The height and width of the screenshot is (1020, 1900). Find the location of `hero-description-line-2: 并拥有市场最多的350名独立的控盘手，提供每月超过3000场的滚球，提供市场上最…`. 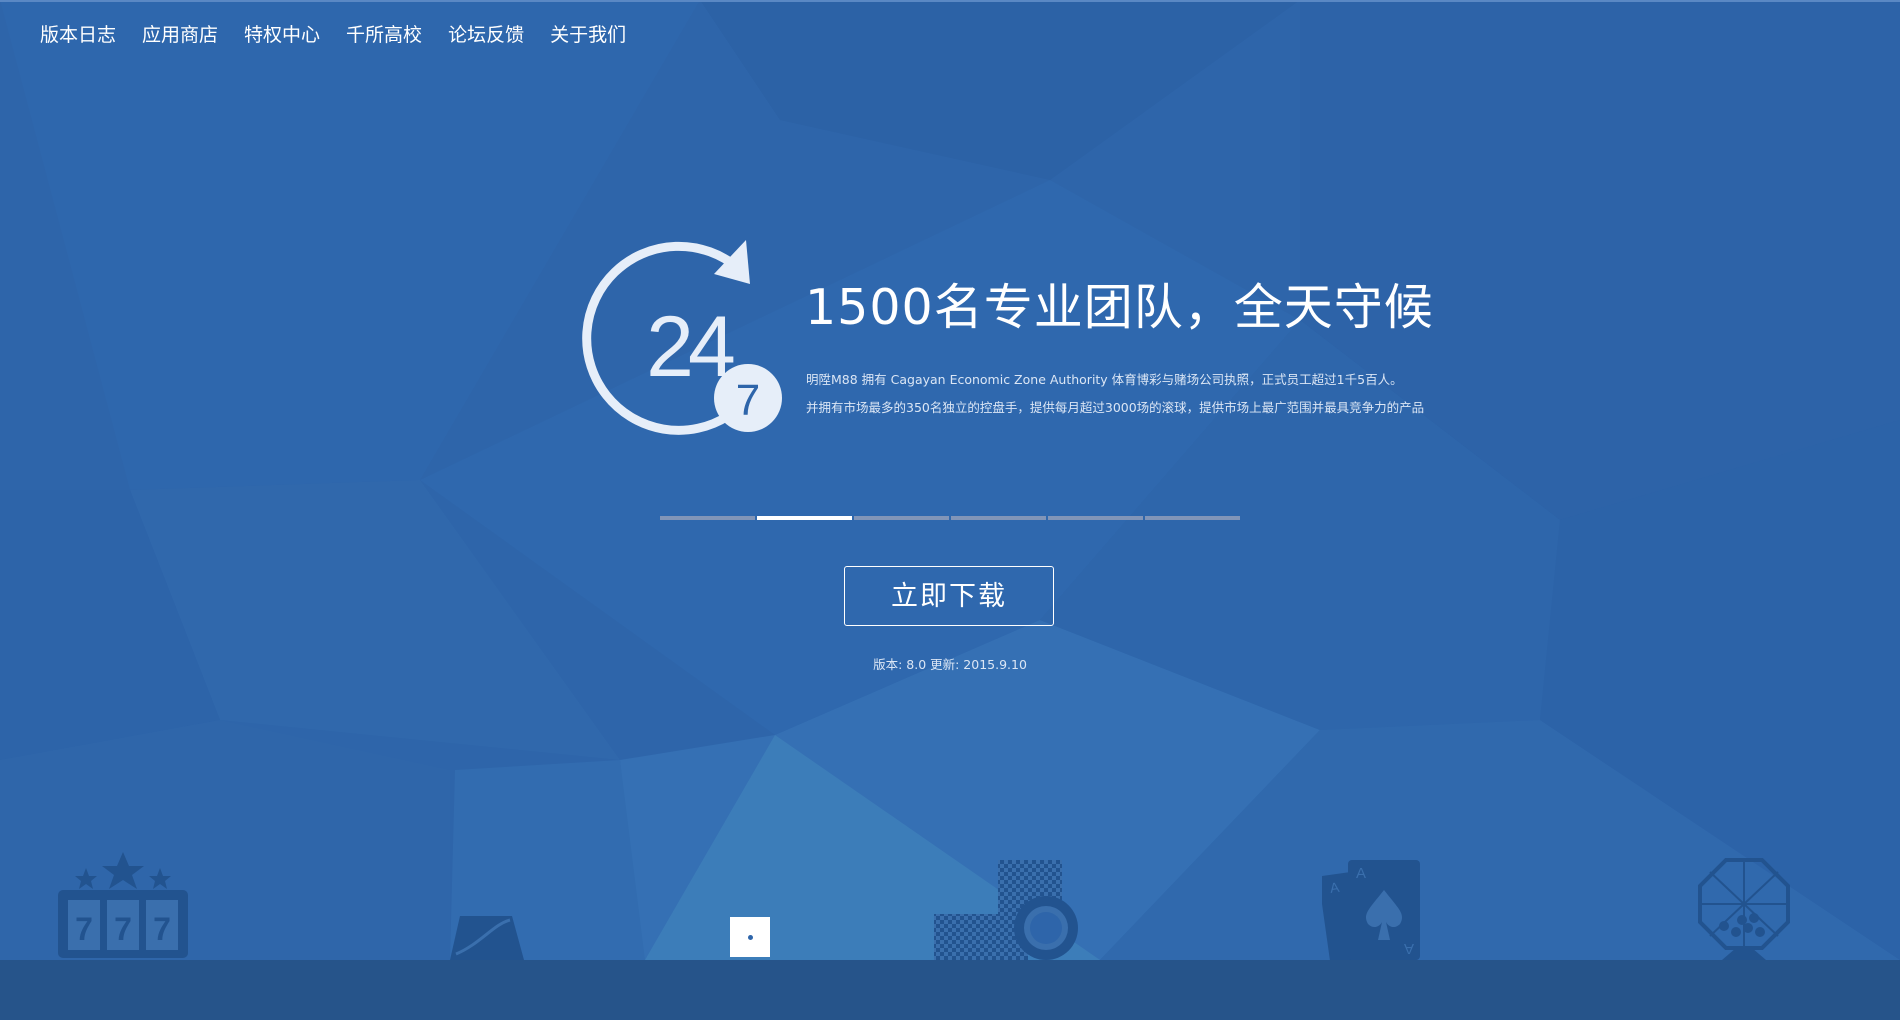

hero-description-line-2: 并拥有市场最多的350名独立的控盘手，提供每月超过3000场的滚球，提供市场上最… is located at coordinates (1115, 407).